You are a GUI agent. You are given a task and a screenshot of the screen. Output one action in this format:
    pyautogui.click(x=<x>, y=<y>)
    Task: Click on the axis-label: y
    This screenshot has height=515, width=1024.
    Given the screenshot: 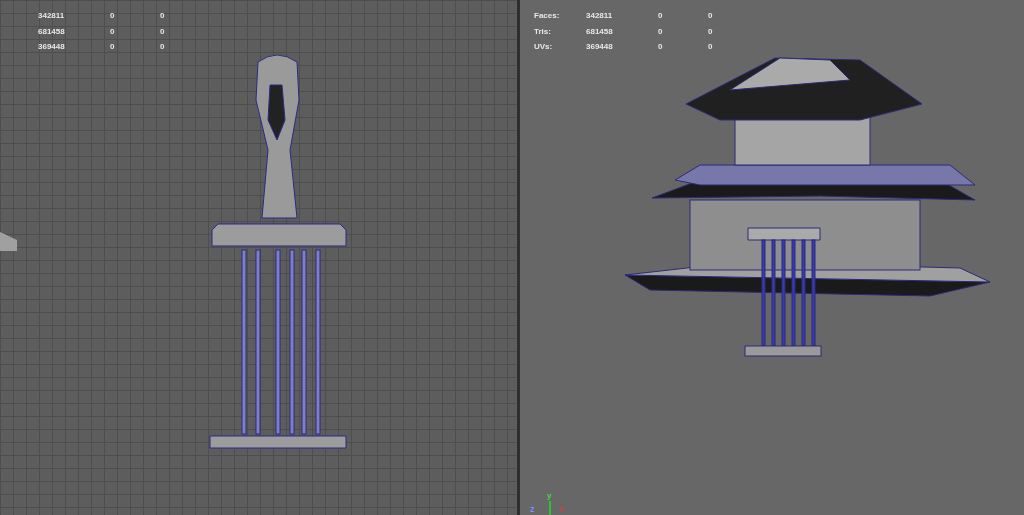 What is the action you would take?
    pyautogui.click(x=549, y=495)
    